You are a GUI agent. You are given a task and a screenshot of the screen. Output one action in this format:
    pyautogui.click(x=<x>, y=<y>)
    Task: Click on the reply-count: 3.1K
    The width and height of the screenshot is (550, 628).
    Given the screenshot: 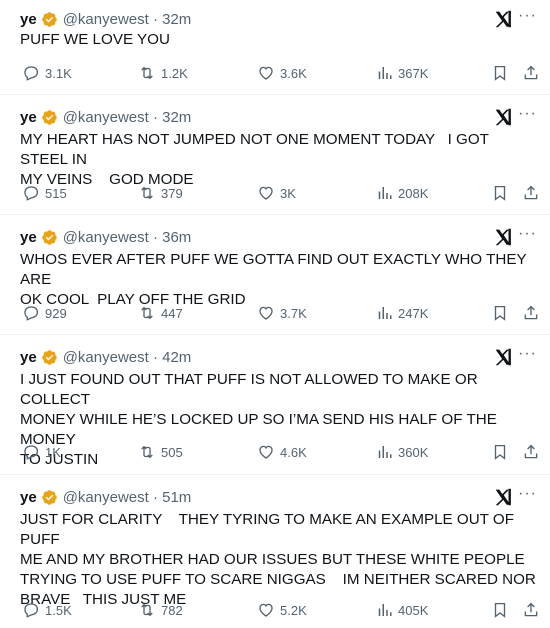 What is the action you would take?
    pyautogui.click(x=58, y=73)
    